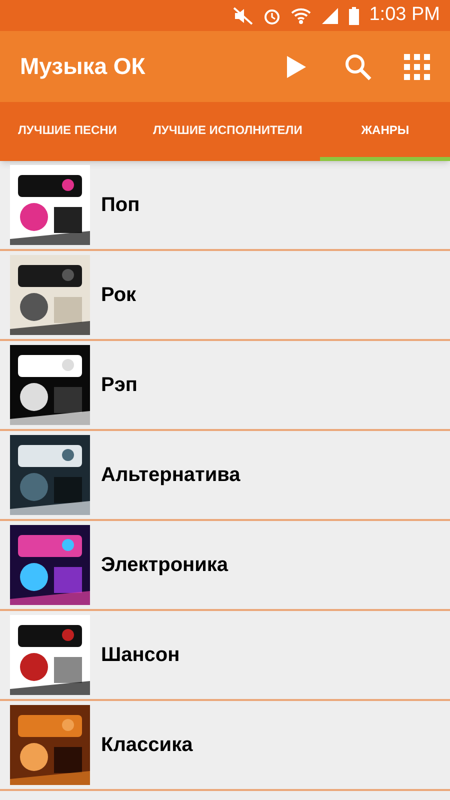  What do you see at coordinates (225, 206) in the screenshot?
I see `genre-row: Поп` at bounding box center [225, 206].